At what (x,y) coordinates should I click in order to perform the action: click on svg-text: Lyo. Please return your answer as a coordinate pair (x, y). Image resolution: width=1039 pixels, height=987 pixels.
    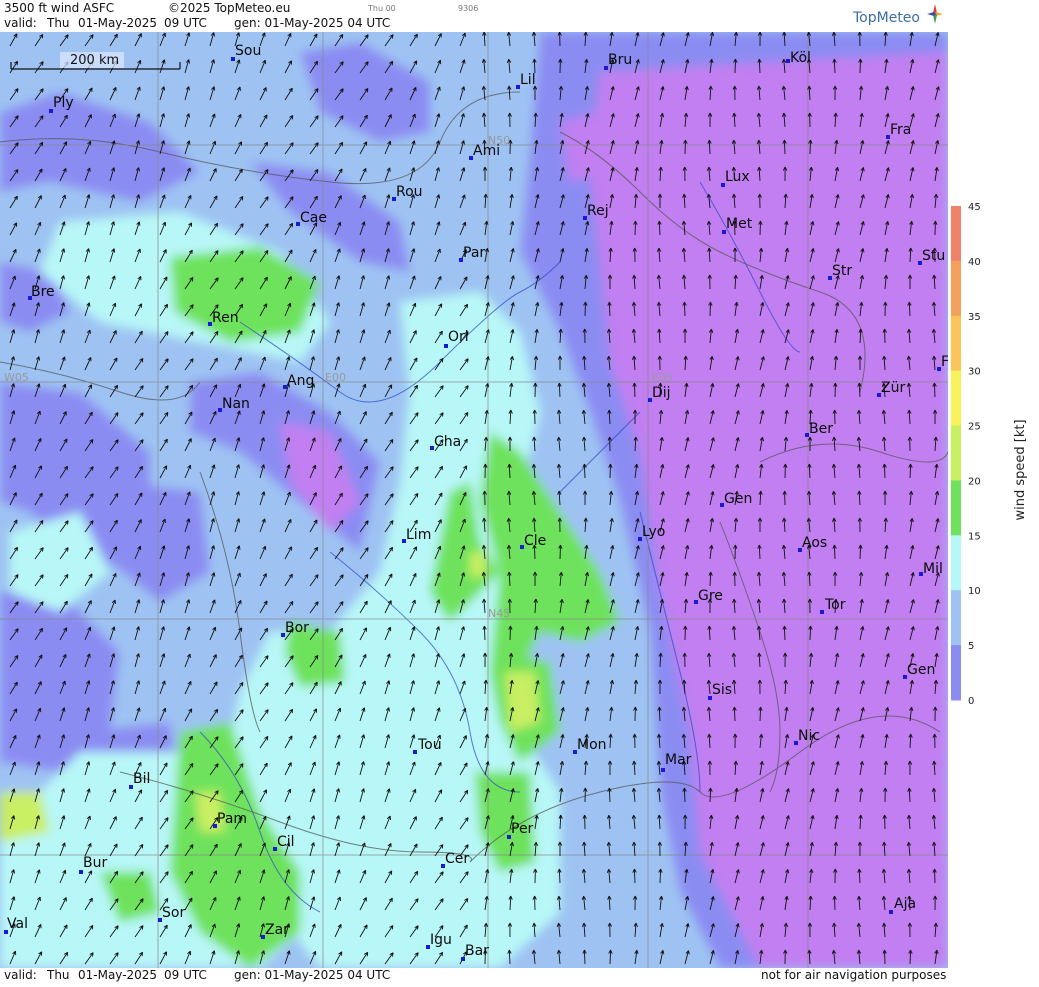
    Looking at the image, I should click on (653, 532).